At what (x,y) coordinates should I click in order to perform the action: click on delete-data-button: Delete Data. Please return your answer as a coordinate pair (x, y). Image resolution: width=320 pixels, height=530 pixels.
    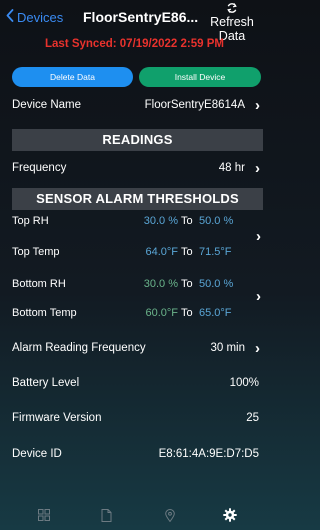
    Looking at the image, I should click on (72, 77).